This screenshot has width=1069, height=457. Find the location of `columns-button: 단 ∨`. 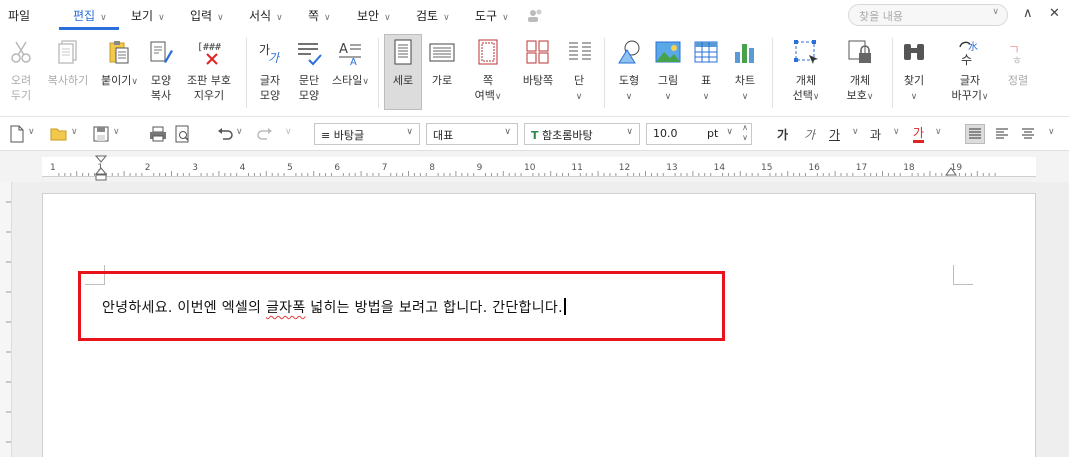

columns-button: 단 ∨ is located at coordinates (579, 71).